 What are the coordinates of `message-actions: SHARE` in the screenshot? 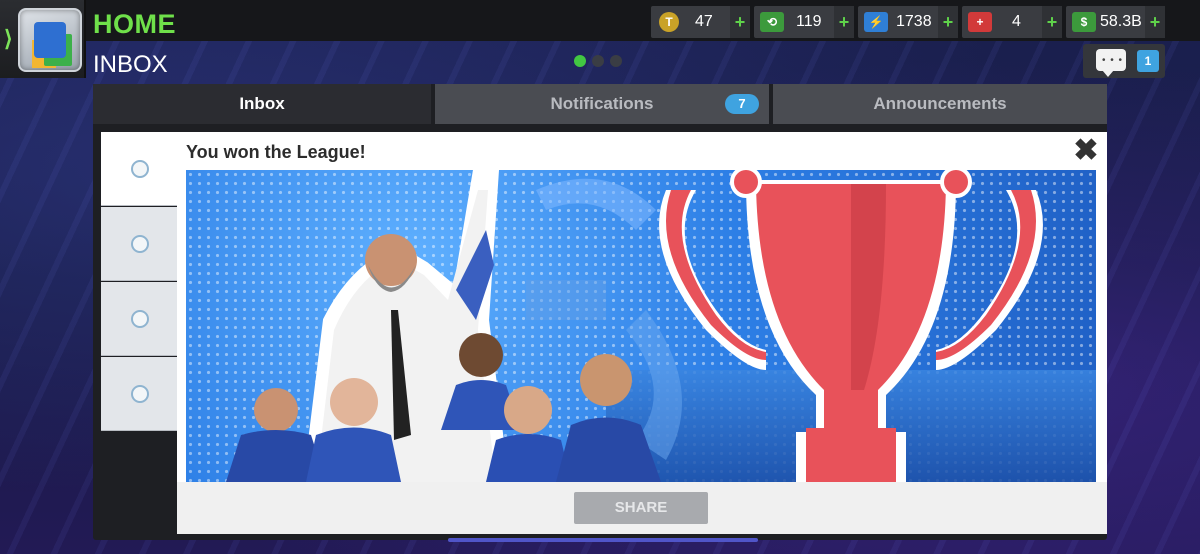 It's located at (642, 508).